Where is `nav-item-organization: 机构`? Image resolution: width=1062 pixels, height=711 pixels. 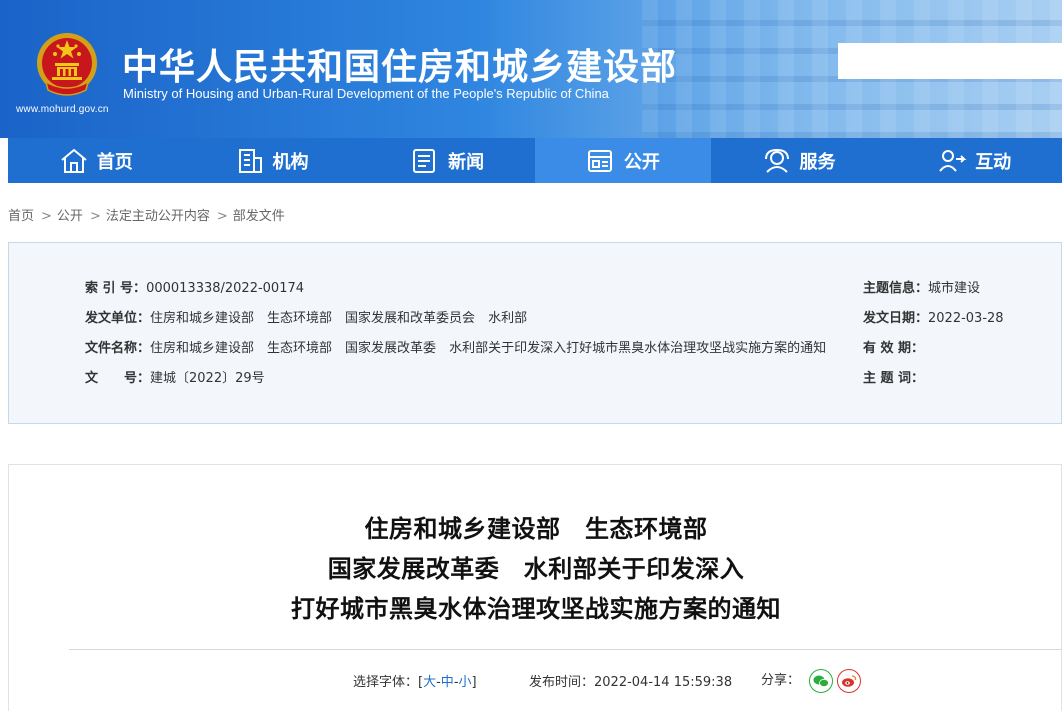
nav-item-organization: 机构 is located at coordinates (272, 160).